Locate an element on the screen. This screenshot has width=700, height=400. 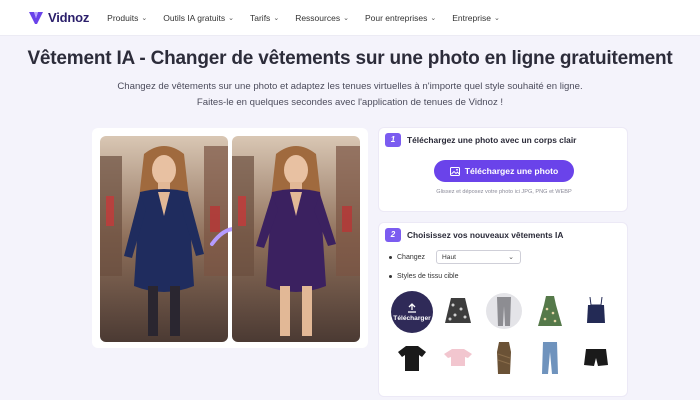
upload-icon is located at coordinates (412, 307).